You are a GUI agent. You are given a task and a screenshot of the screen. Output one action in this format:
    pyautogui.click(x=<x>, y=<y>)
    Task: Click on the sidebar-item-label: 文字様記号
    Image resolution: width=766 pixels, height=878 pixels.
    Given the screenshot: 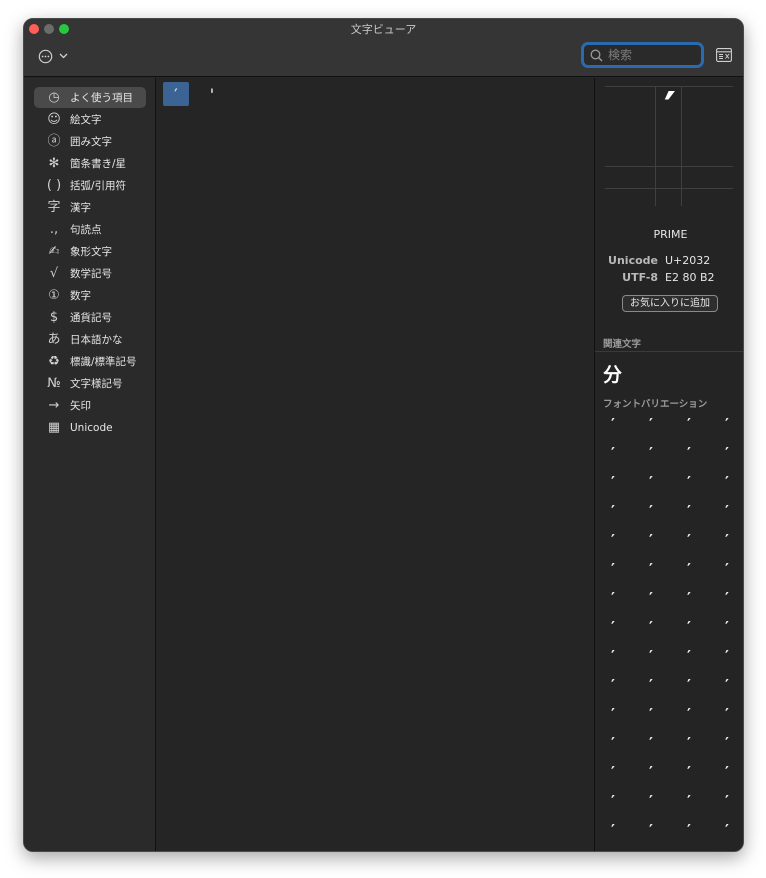 What is the action you would take?
    pyautogui.click(x=96, y=384)
    